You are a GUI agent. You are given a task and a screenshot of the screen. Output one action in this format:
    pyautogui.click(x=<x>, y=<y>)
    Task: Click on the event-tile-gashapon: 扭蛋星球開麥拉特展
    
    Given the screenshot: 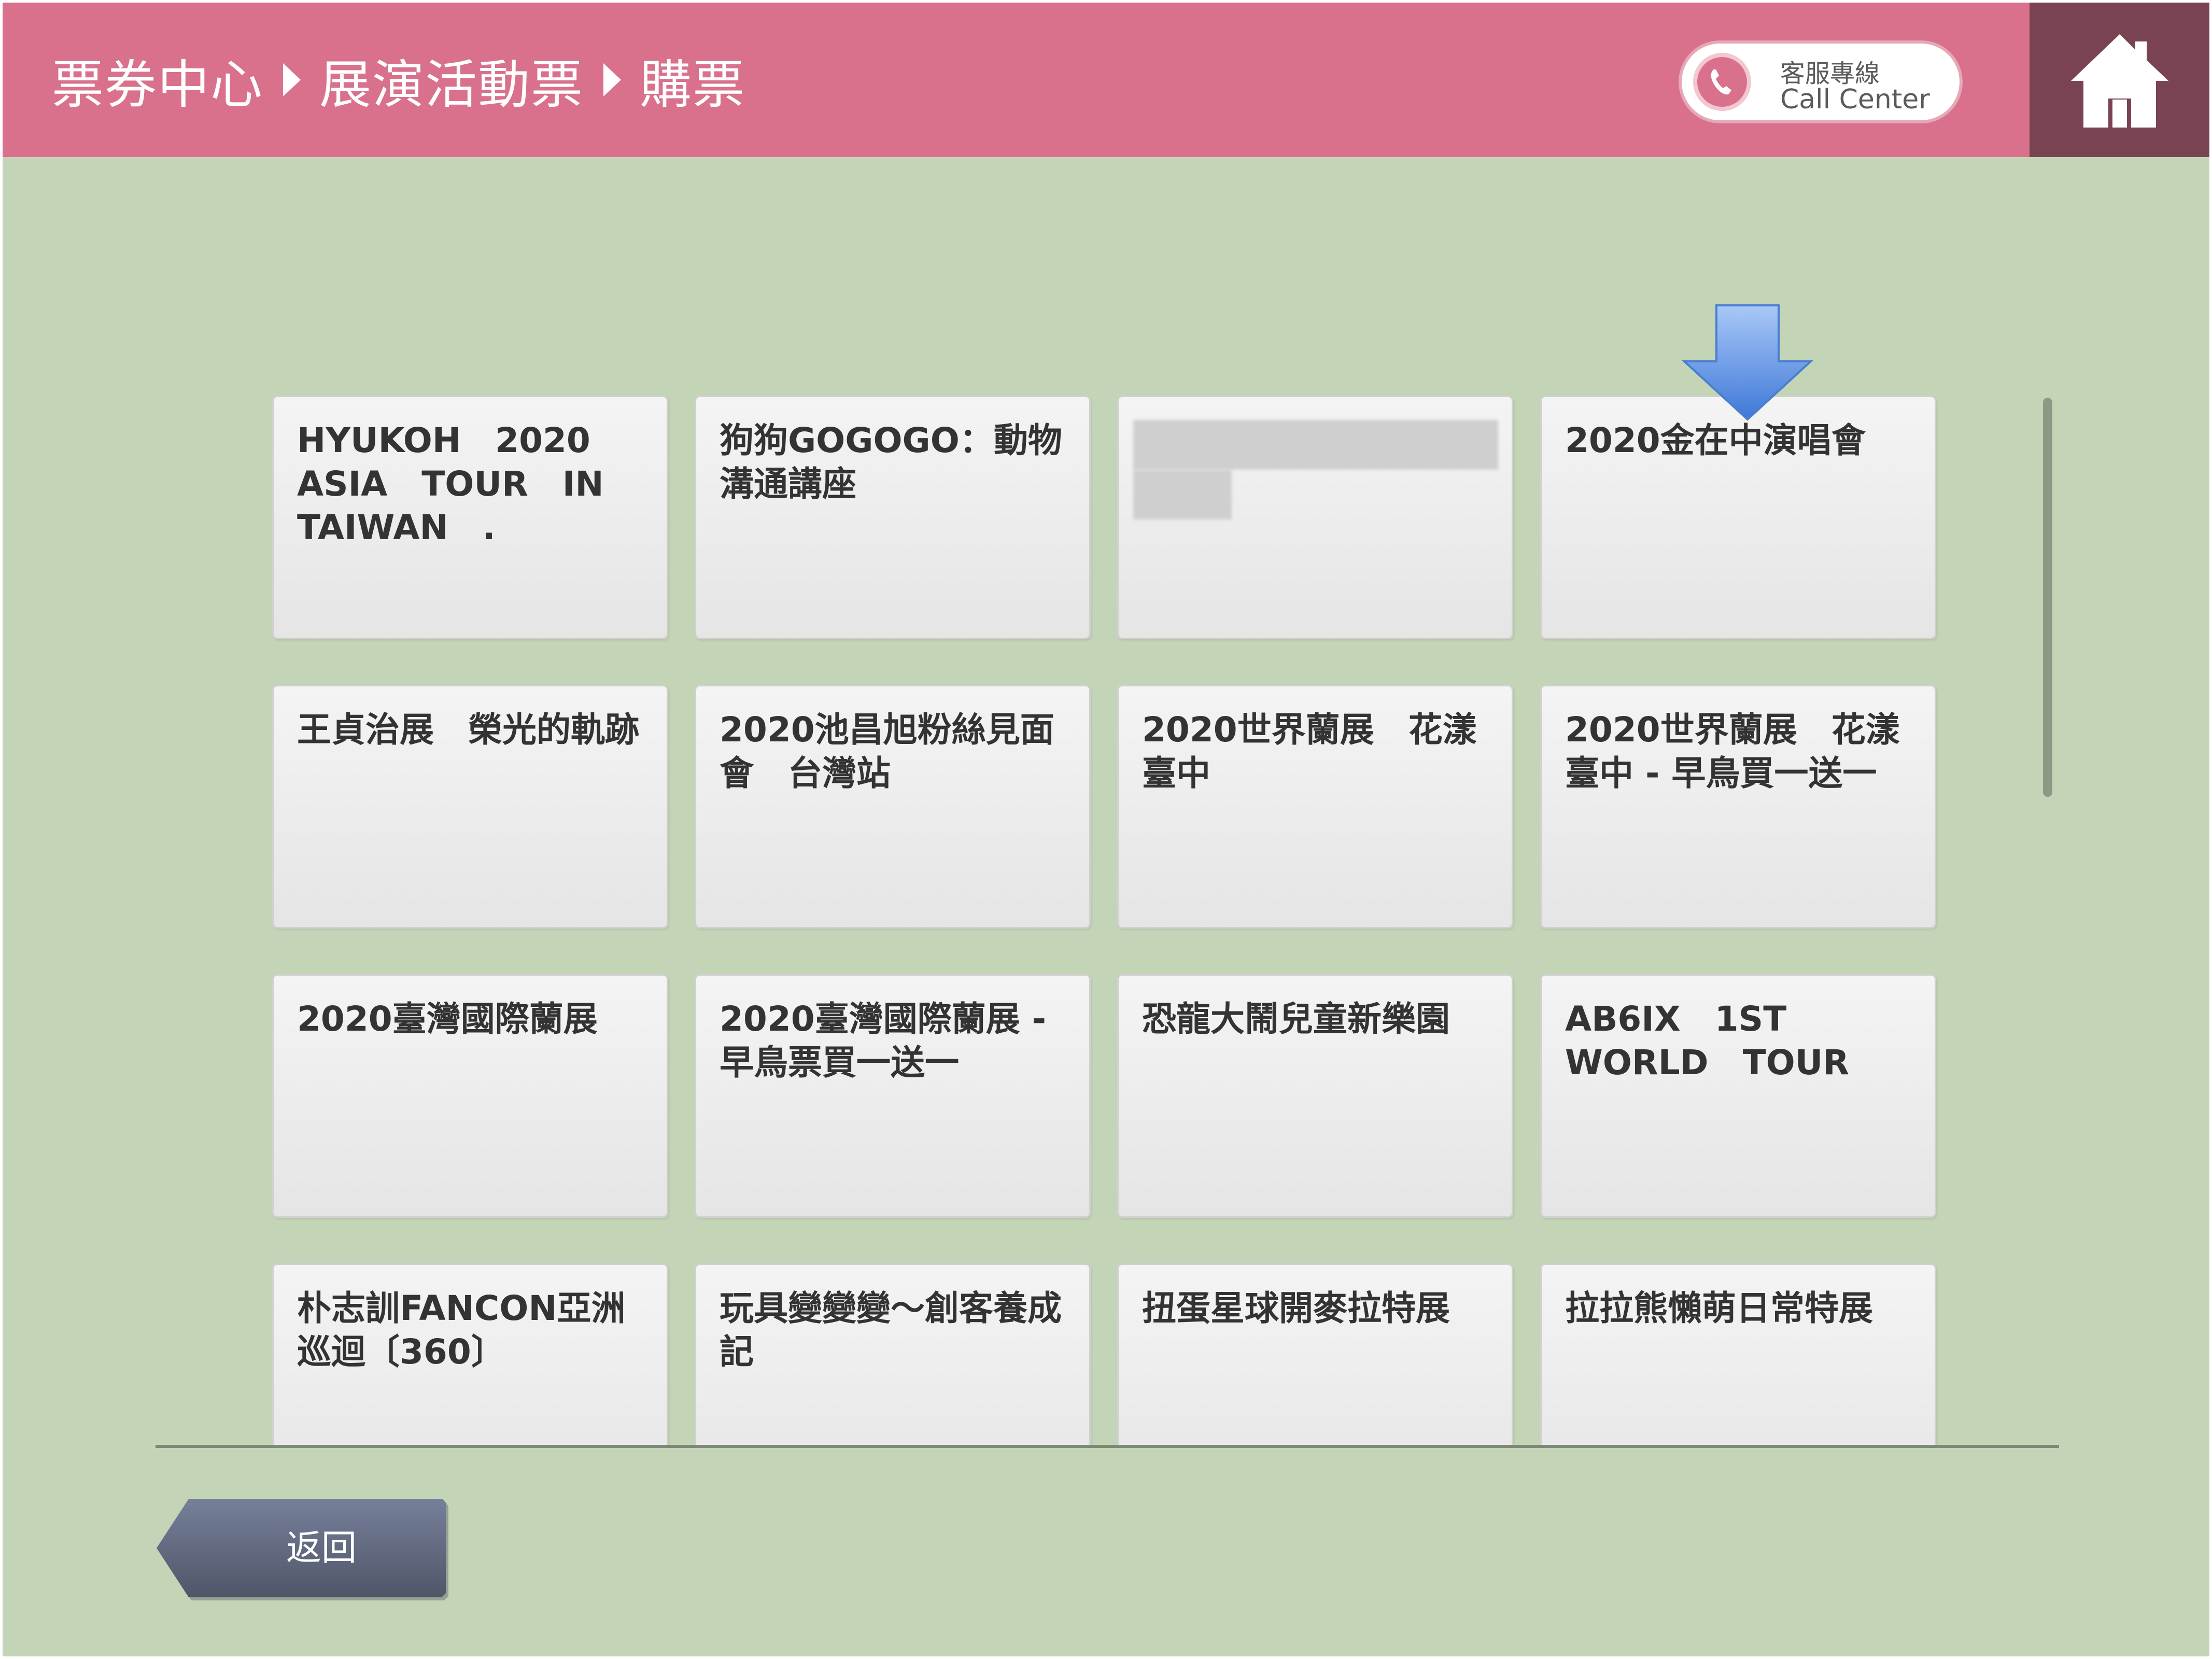 What is the action you would take?
    pyautogui.click(x=1315, y=1354)
    